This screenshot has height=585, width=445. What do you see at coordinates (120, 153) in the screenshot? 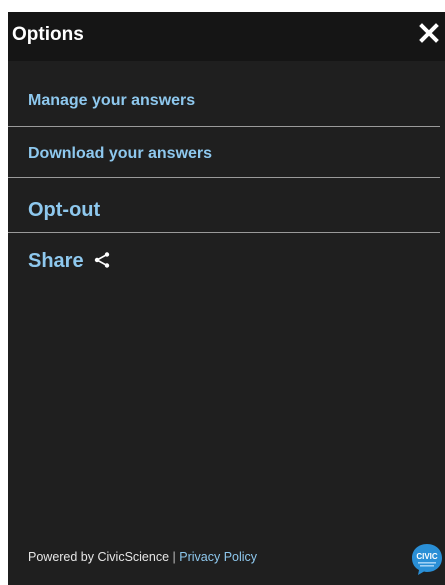
I see `download-answers-label: Download your answers` at bounding box center [120, 153].